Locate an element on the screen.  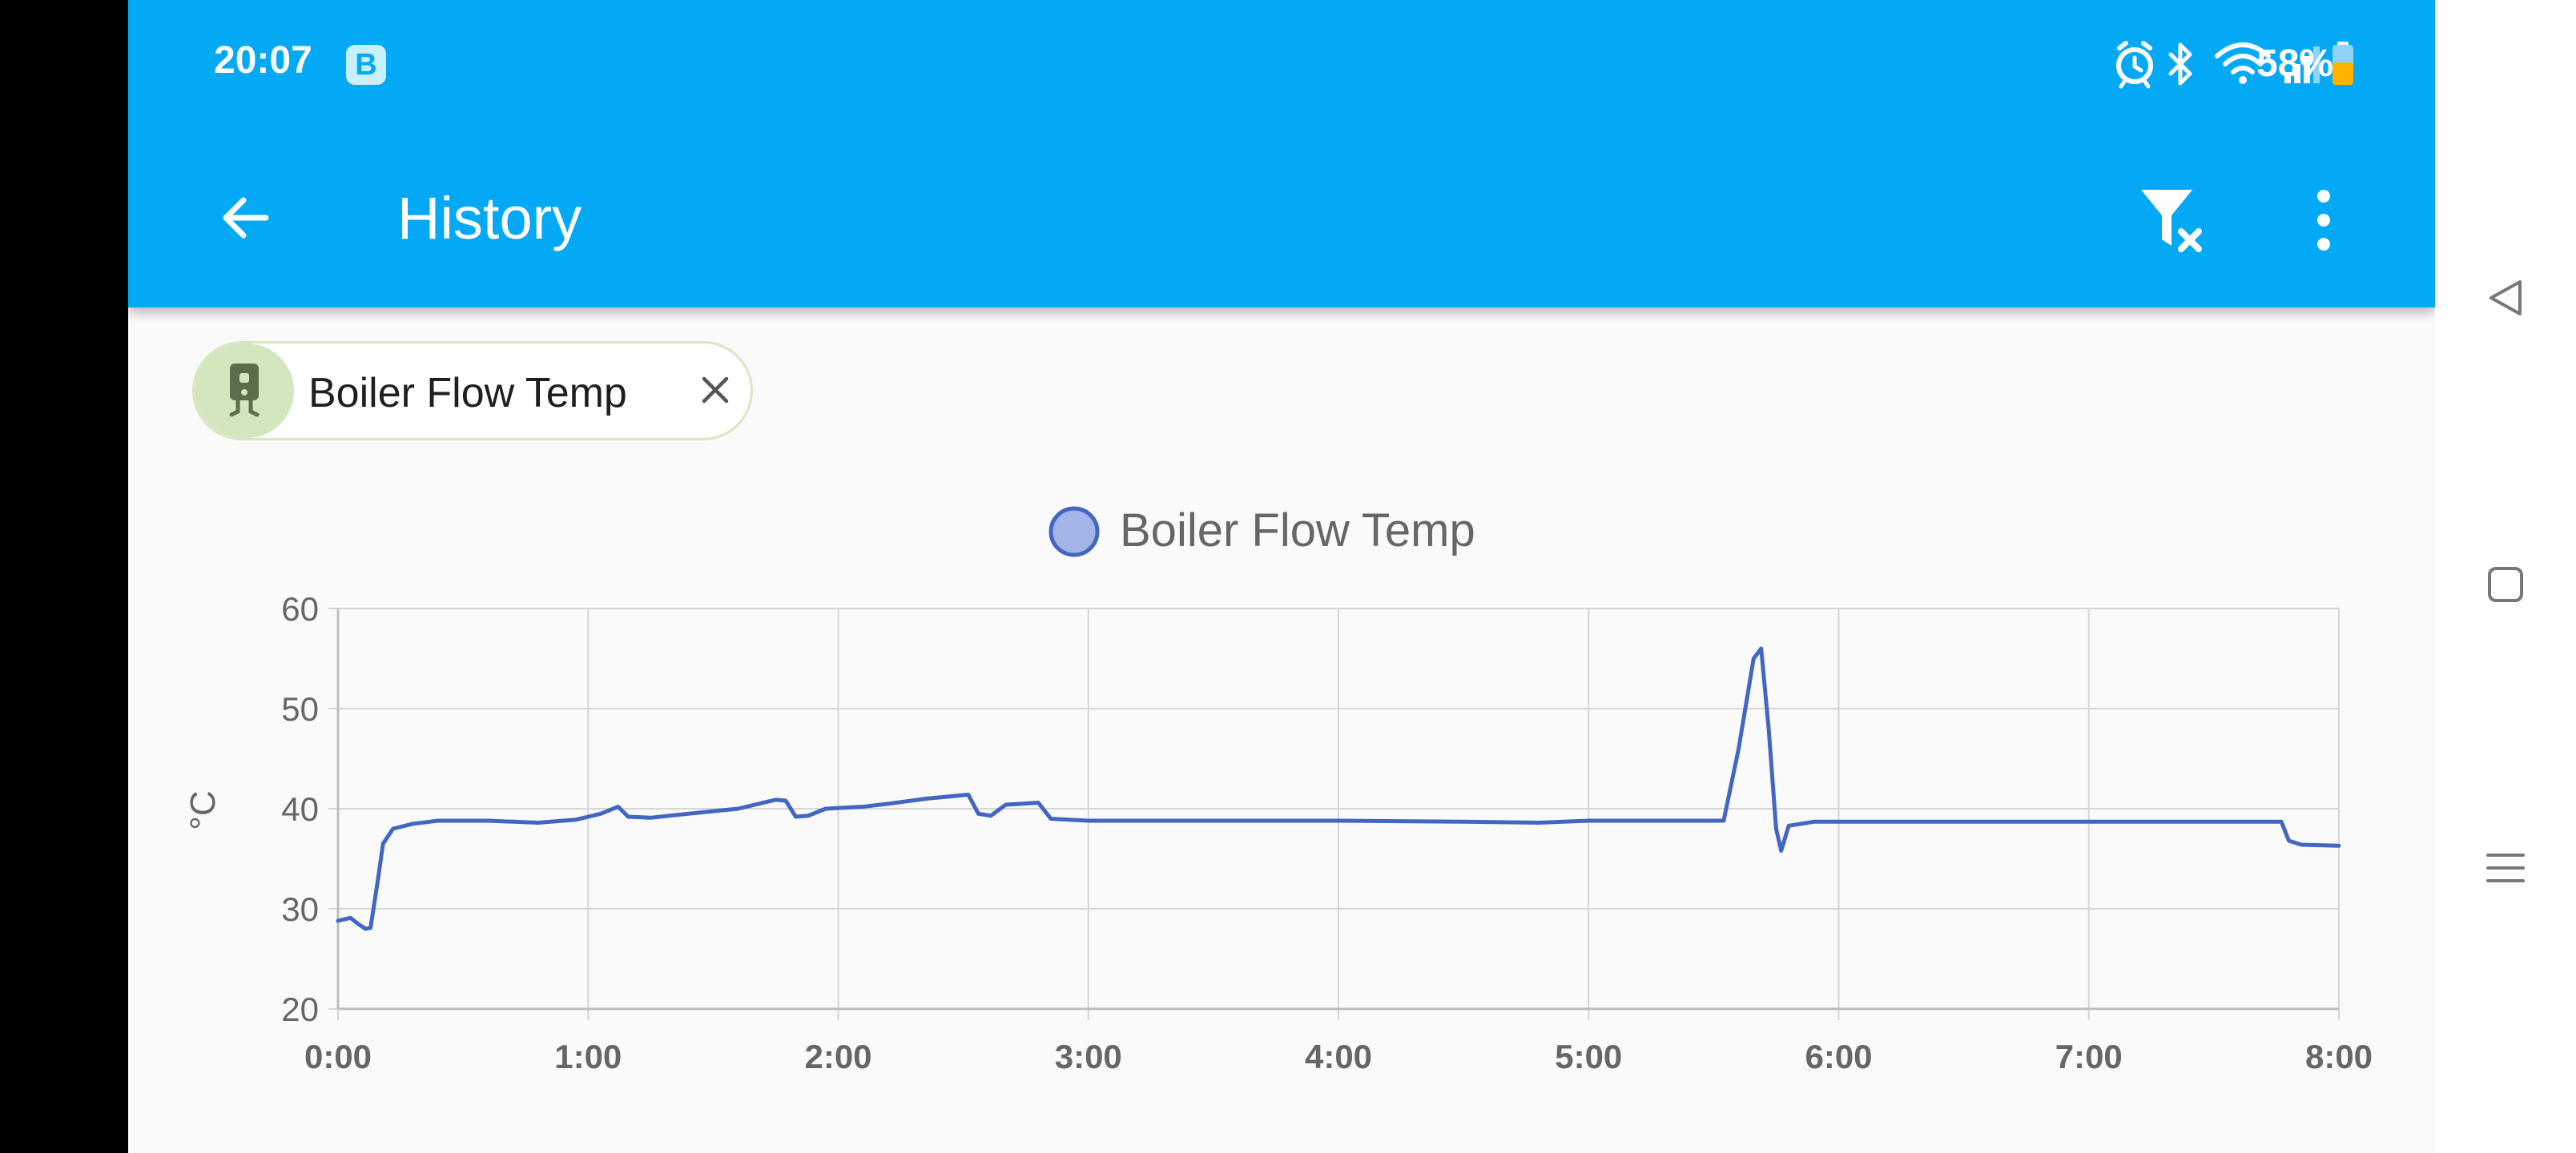
alarm-icon is located at coordinates (2135, 65).